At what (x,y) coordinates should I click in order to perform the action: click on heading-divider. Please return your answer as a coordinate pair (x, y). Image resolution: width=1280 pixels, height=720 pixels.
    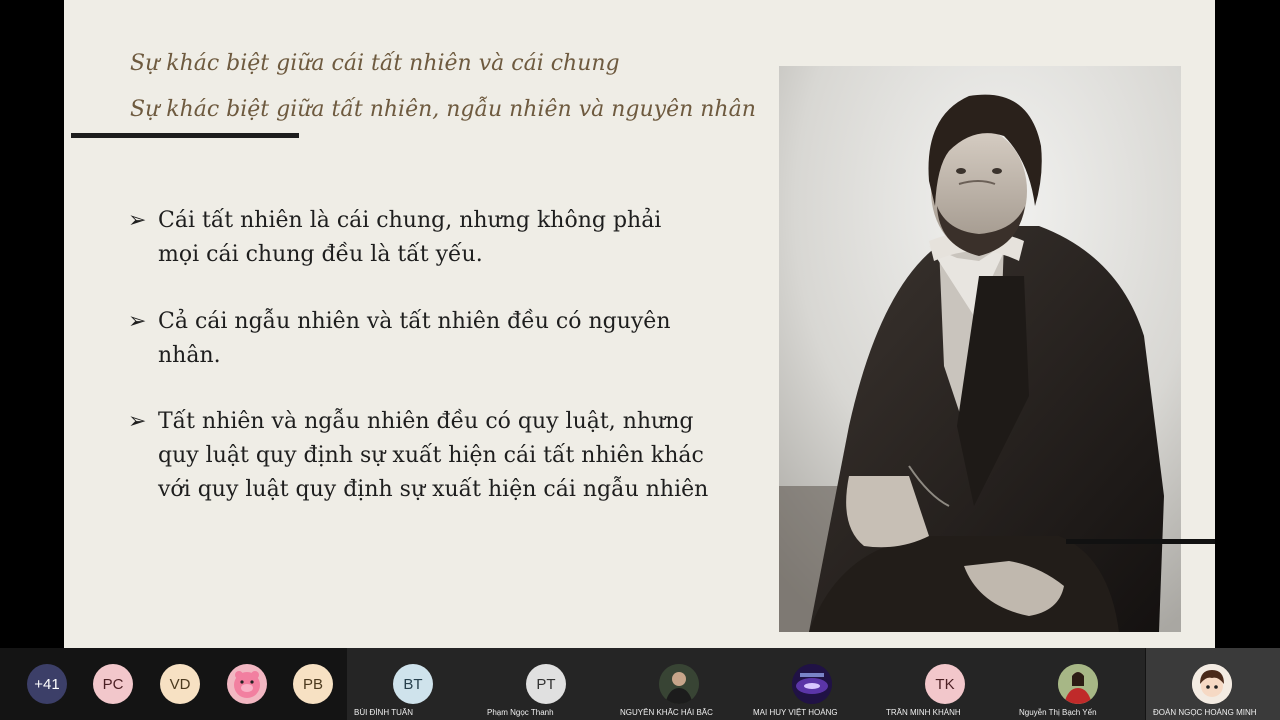
    Looking at the image, I should click on (185, 135).